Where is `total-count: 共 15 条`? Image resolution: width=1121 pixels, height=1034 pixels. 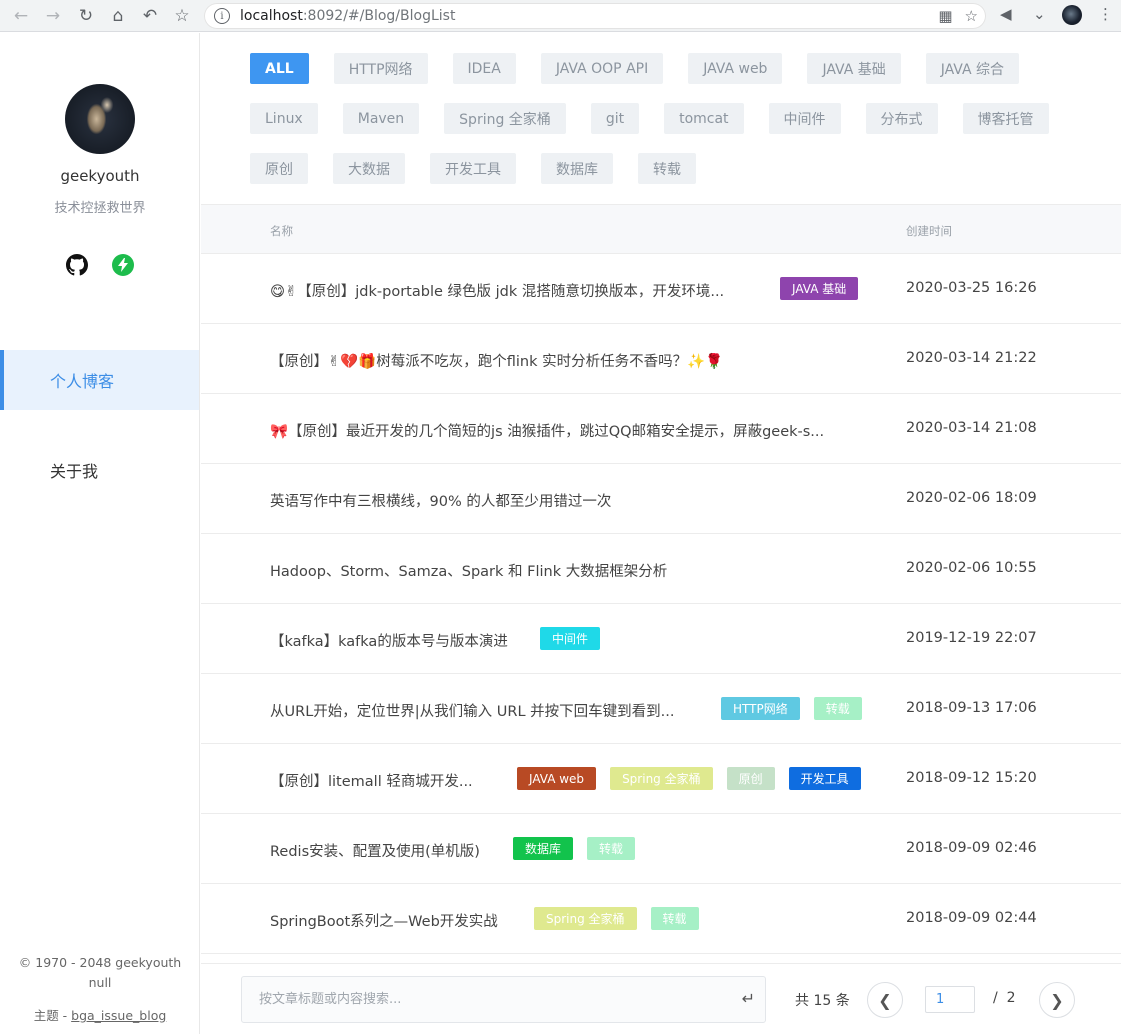
total-count: 共 15 条 is located at coordinates (822, 1001).